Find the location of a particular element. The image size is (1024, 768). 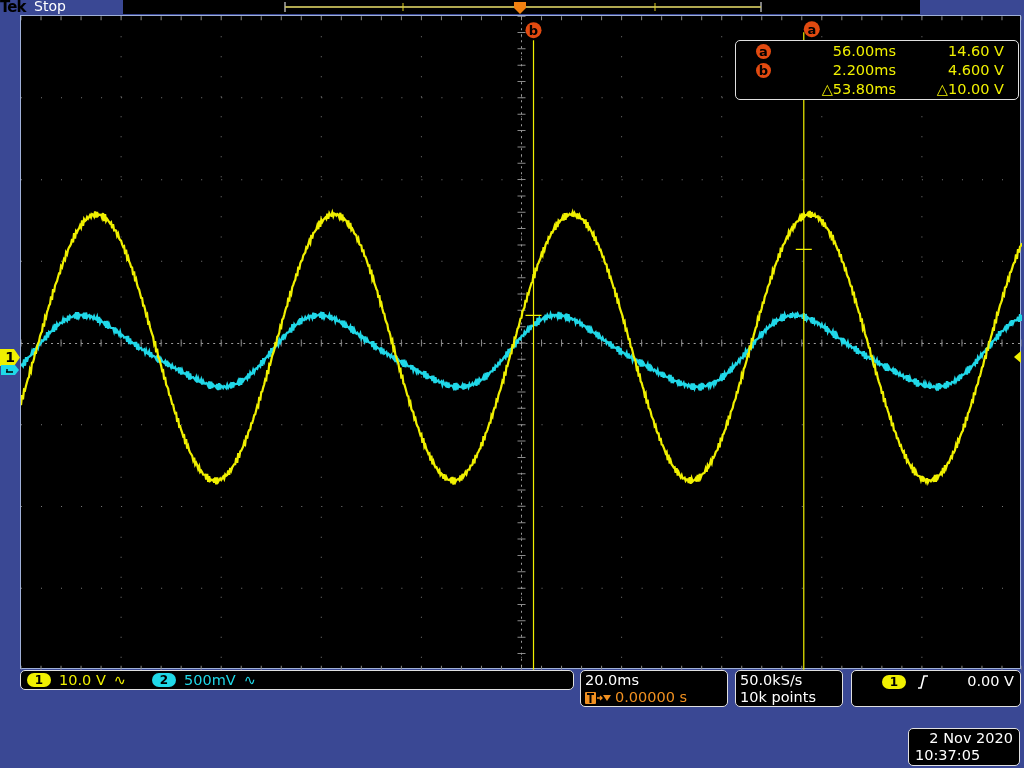

acquisition-status: Stop is located at coordinates (50, 7).